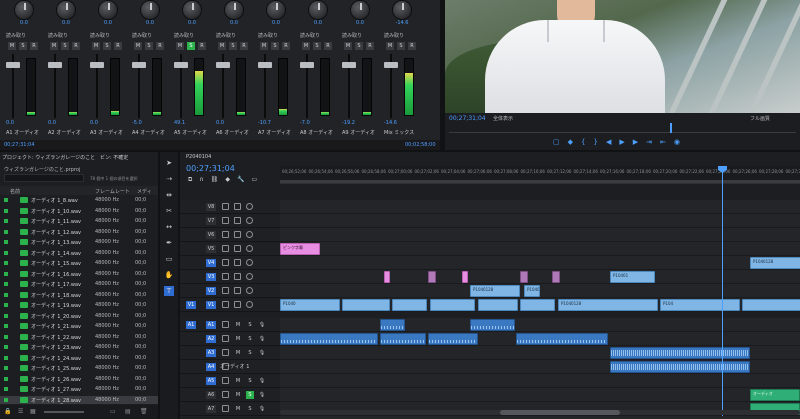 This screenshot has height=419, width=800. I want to click on monitor-timecode: 00;27;31;04, so click(467, 118).